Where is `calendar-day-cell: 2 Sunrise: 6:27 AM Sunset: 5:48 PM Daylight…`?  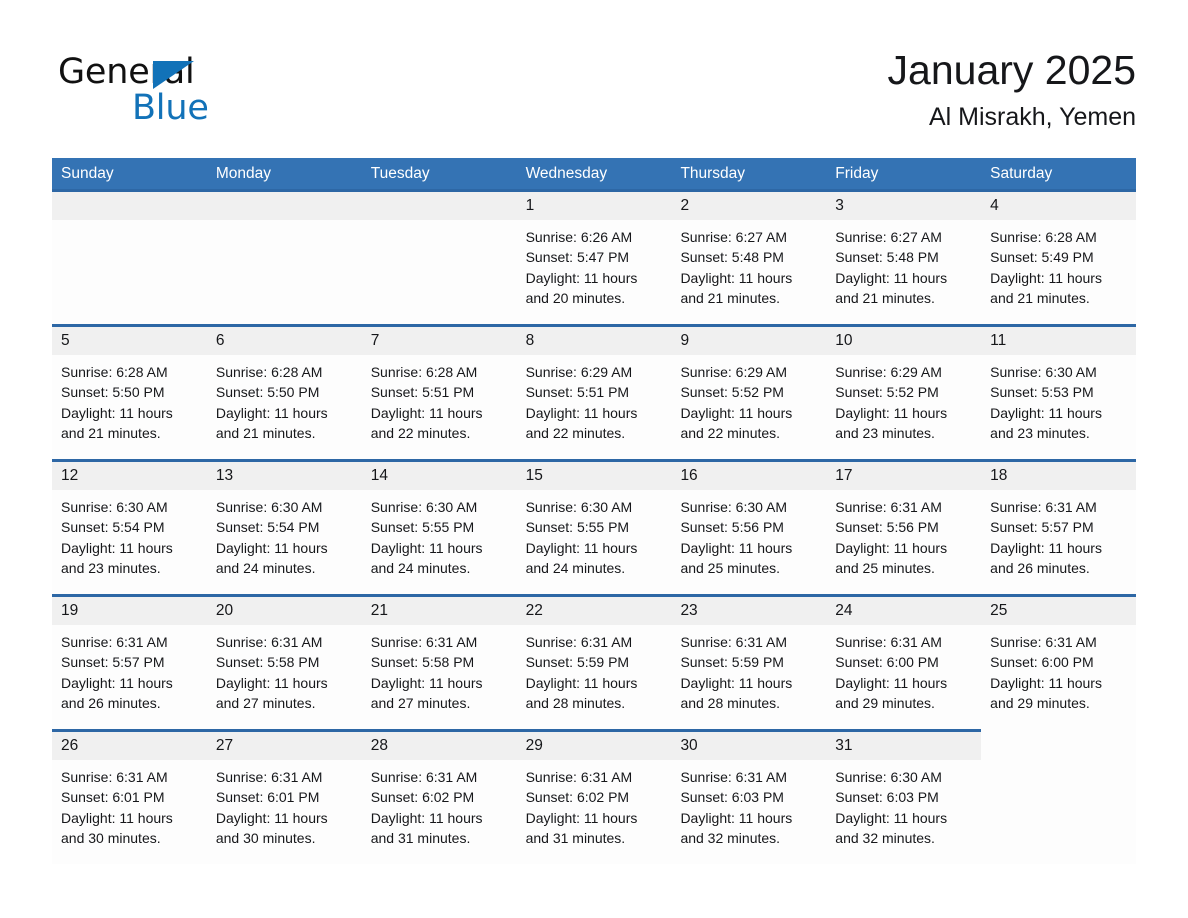 calendar-day-cell: 2 Sunrise: 6:27 AM Sunset: 5:48 PM Daylight… is located at coordinates (749, 256).